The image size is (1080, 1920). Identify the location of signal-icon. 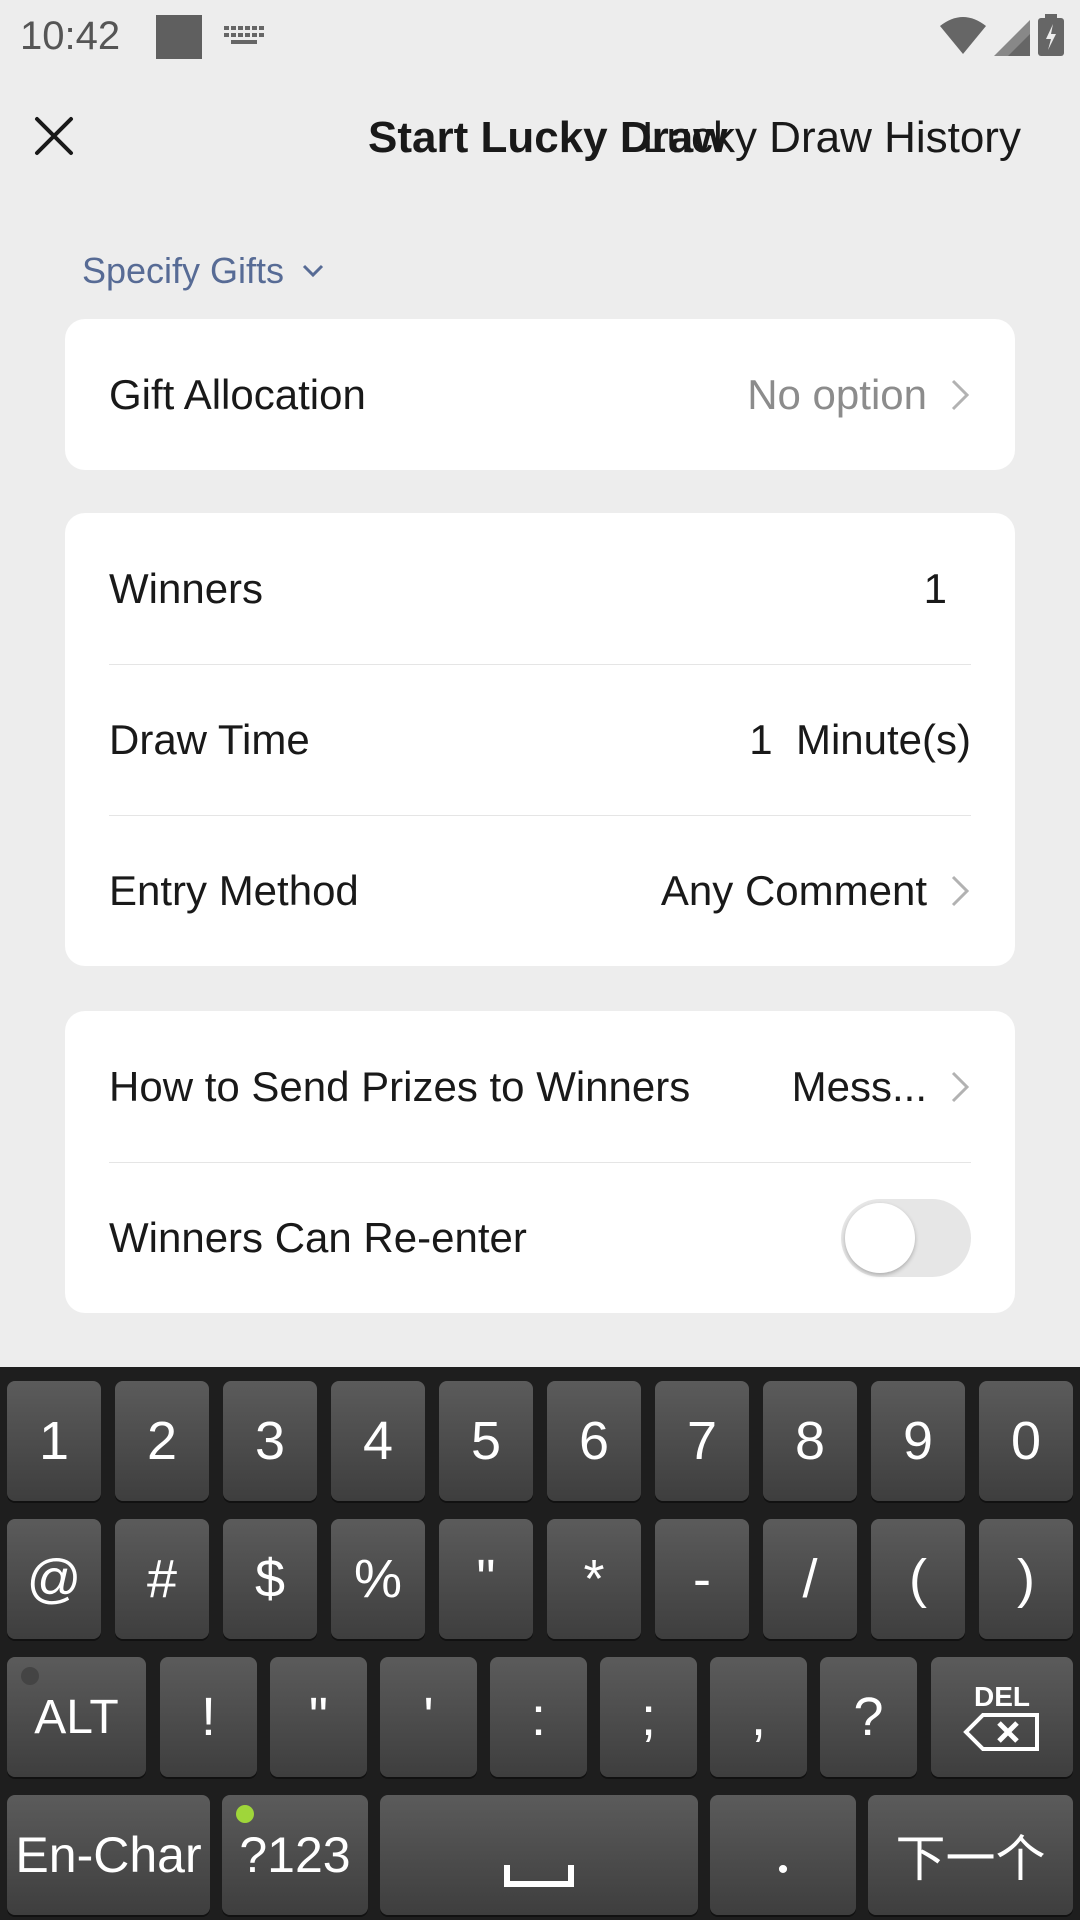
(1012, 40).